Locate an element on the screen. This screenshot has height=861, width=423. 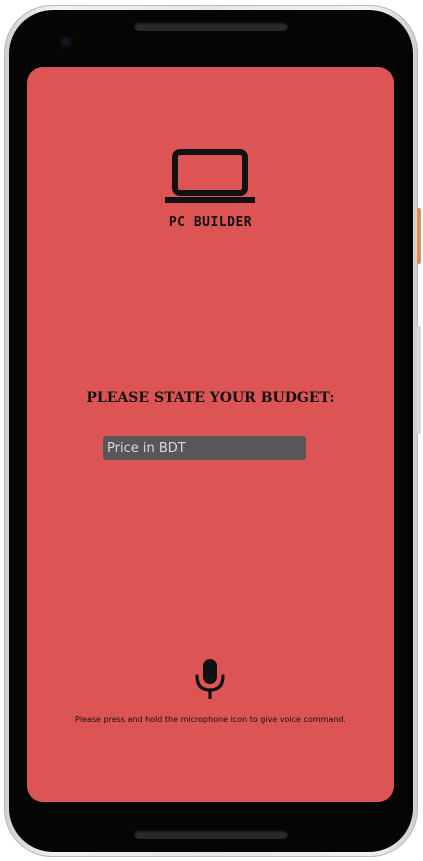
volume-button is located at coordinates (419, 380).